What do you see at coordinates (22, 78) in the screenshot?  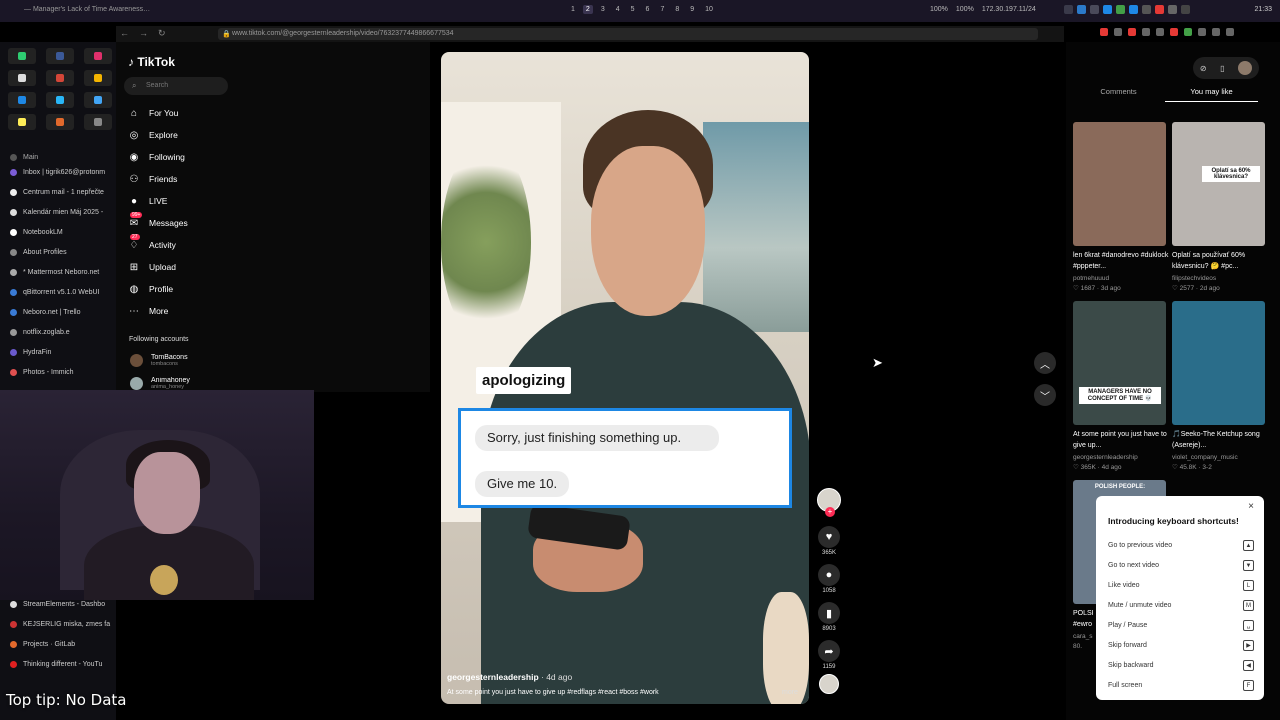 I see `pinned-app-x-icon` at bounding box center [22, 78].